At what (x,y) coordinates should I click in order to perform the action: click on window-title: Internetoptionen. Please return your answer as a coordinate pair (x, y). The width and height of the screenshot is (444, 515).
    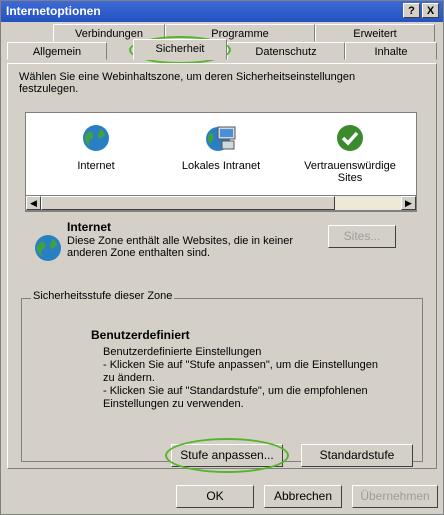
    Looking at the image, I should click on (53, 11).